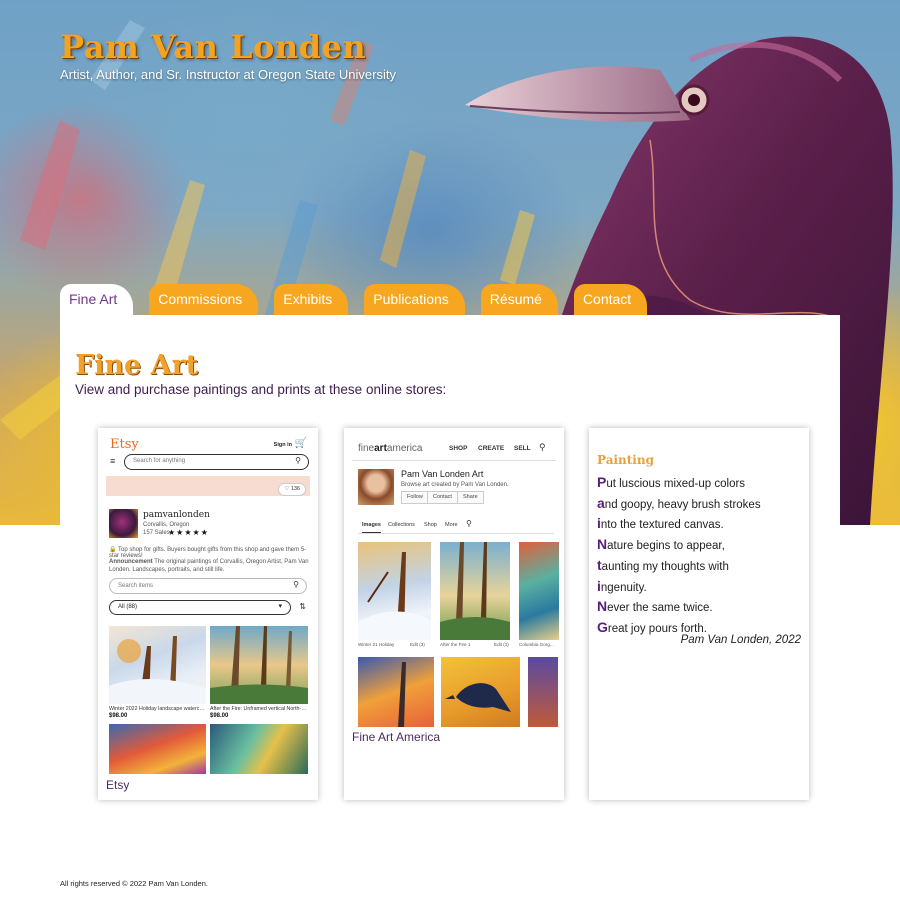  What do you see at coordinates (97, 299) in the screenshot?
I see `tab-fine-art: Fine Art` at bounding box center [97, 299].